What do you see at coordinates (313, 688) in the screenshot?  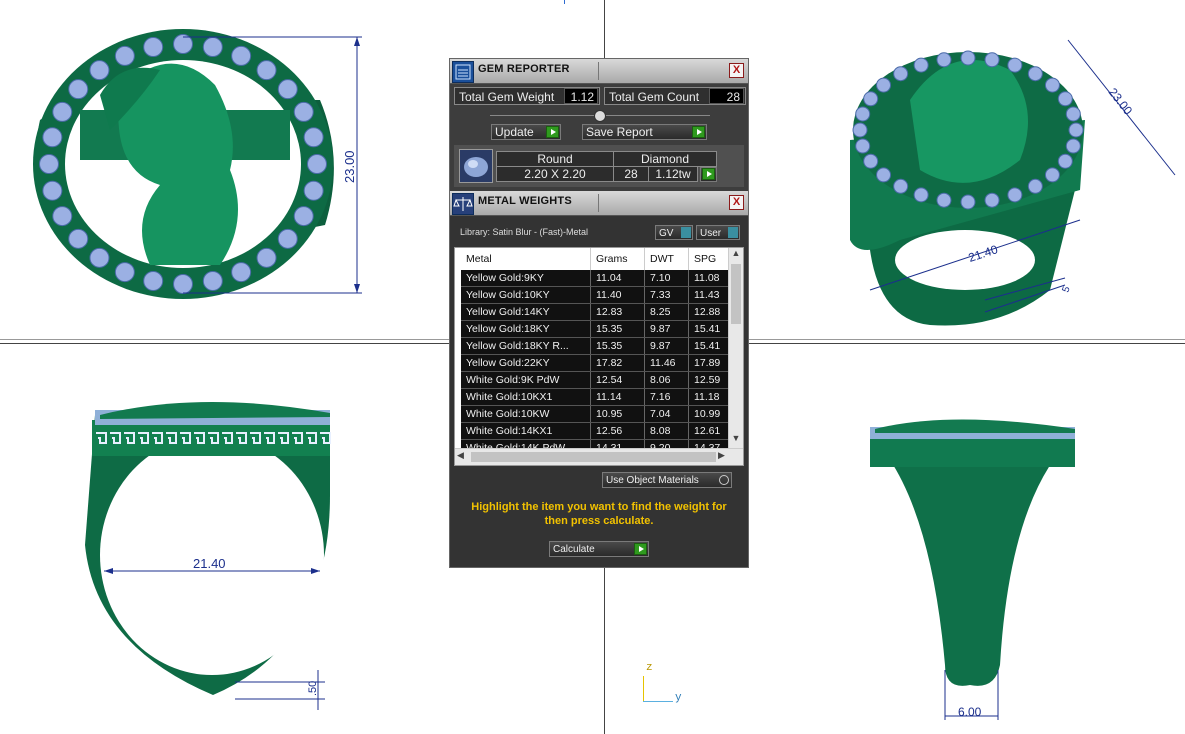 I see `dimension-band-label: .50` at bounding box center [313, 688].